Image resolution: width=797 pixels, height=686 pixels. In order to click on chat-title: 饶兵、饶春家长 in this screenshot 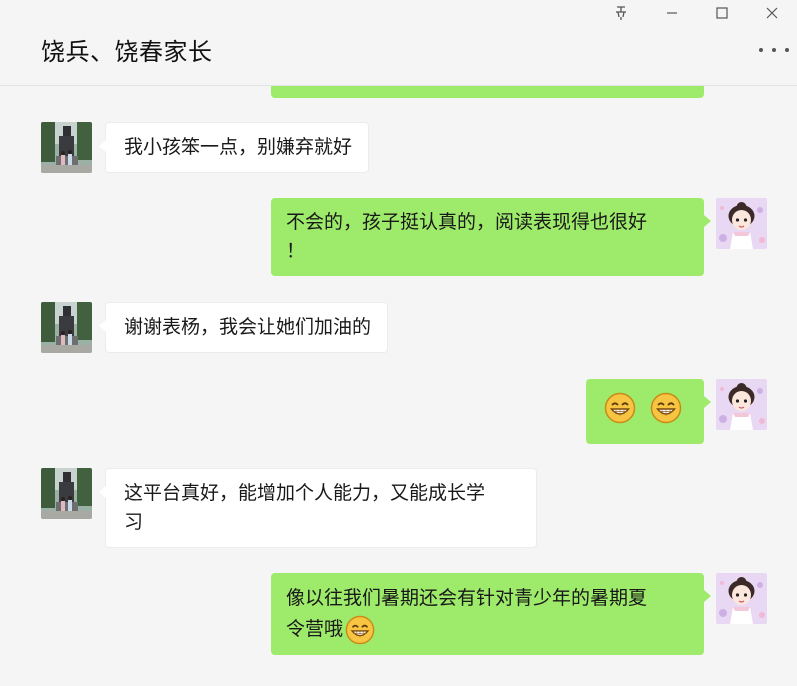, I will do `click(127, 52)`.